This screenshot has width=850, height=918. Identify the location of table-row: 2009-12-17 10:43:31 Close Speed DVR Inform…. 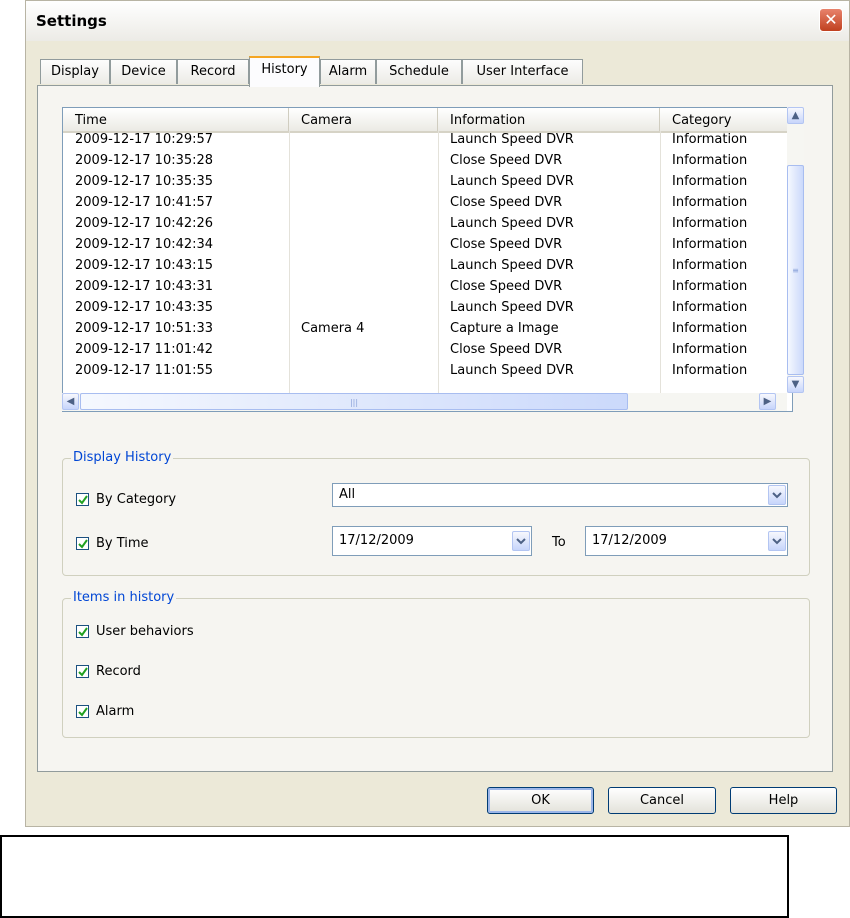
(425, 286).